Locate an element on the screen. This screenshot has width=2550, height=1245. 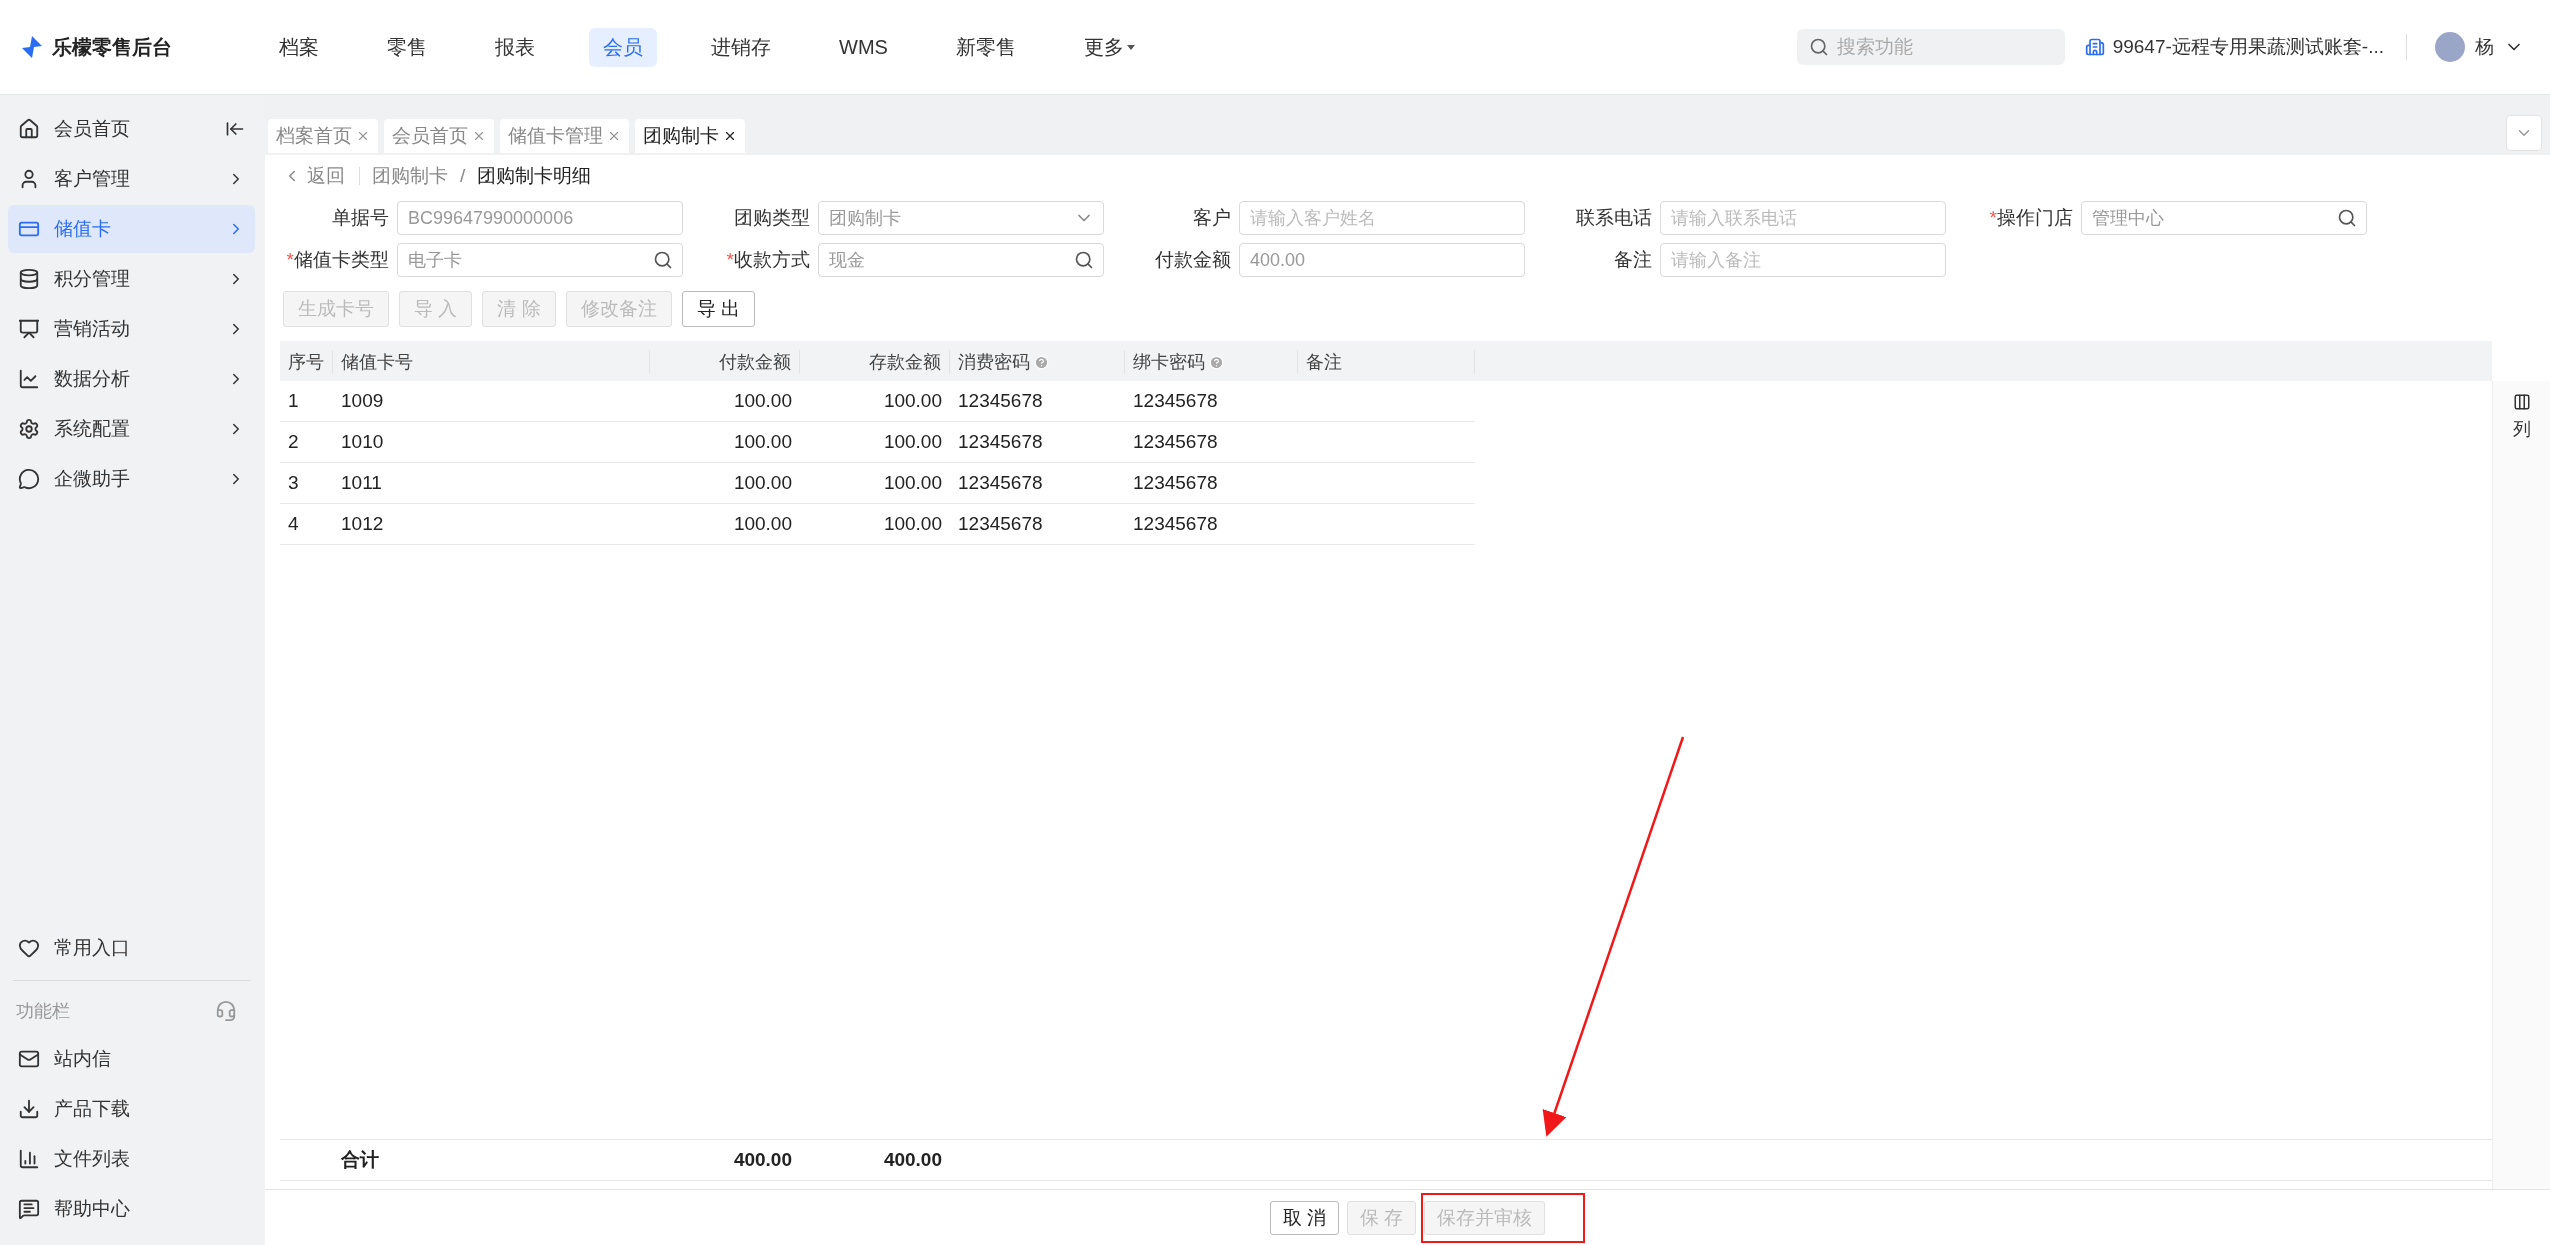
chat-icon is located at coordinates (29, 479).